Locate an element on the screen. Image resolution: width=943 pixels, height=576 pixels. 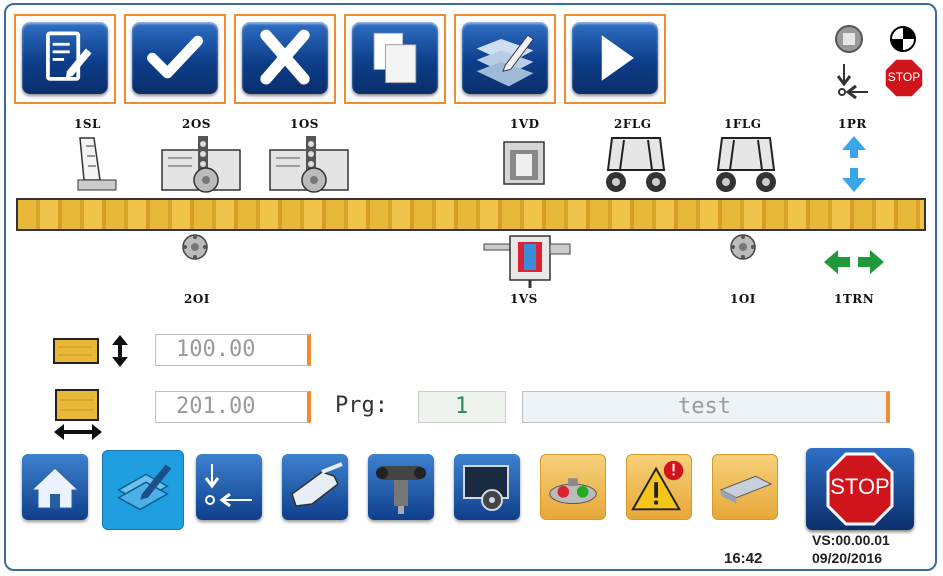
program-name-field: test is located at coordinates (706, 407).